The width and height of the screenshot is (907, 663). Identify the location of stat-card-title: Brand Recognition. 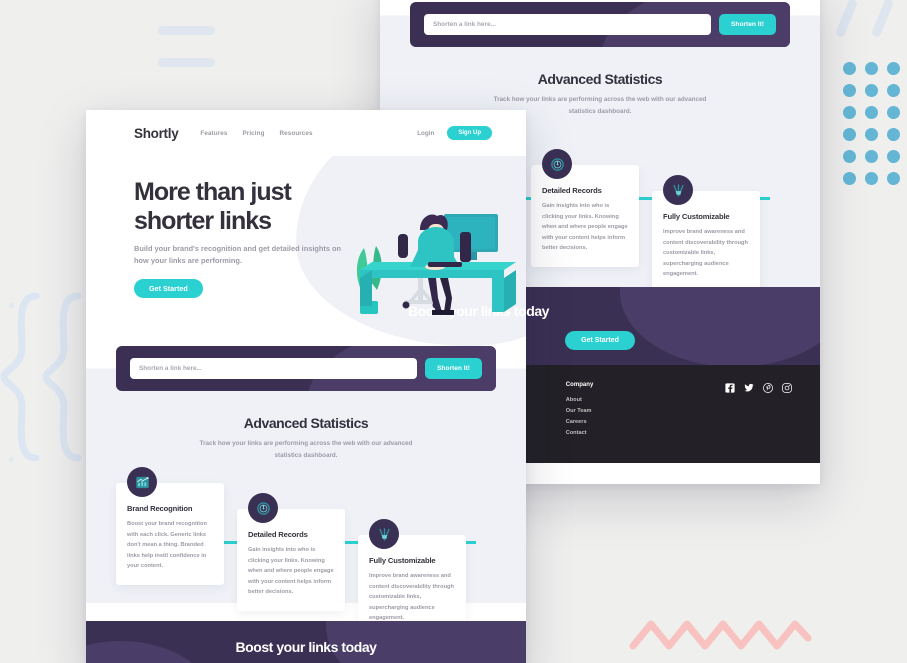
(160, 509).